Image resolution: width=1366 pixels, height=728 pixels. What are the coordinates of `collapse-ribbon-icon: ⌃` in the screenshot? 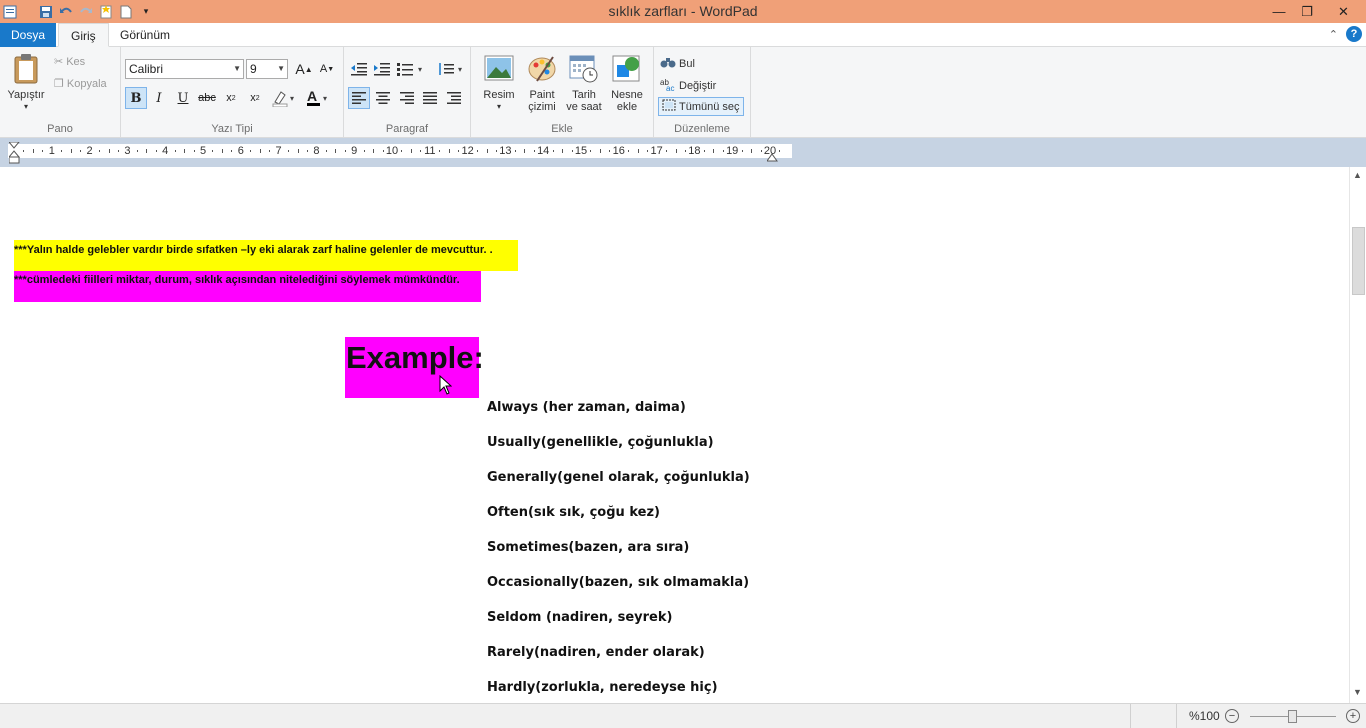 It's located at (1333, 34).